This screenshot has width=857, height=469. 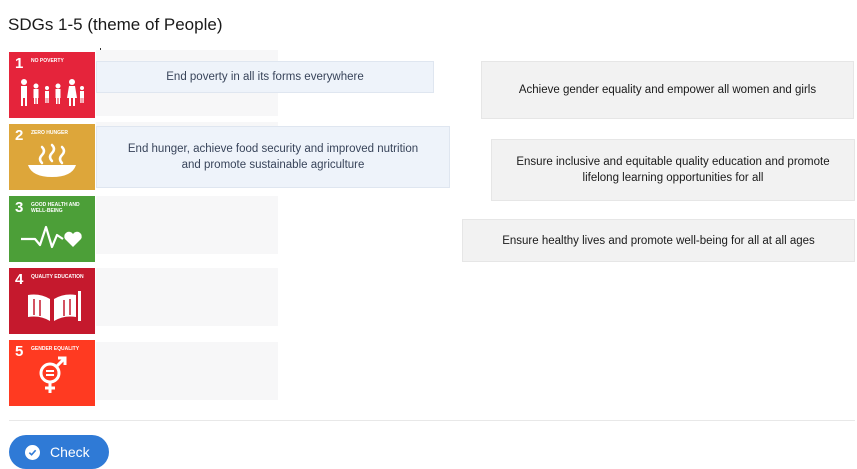 What do you see at coordinates (47, 61) in the screenshot?
I see `sdg-label: NO POVERTY` at bounding box center [47, 61].